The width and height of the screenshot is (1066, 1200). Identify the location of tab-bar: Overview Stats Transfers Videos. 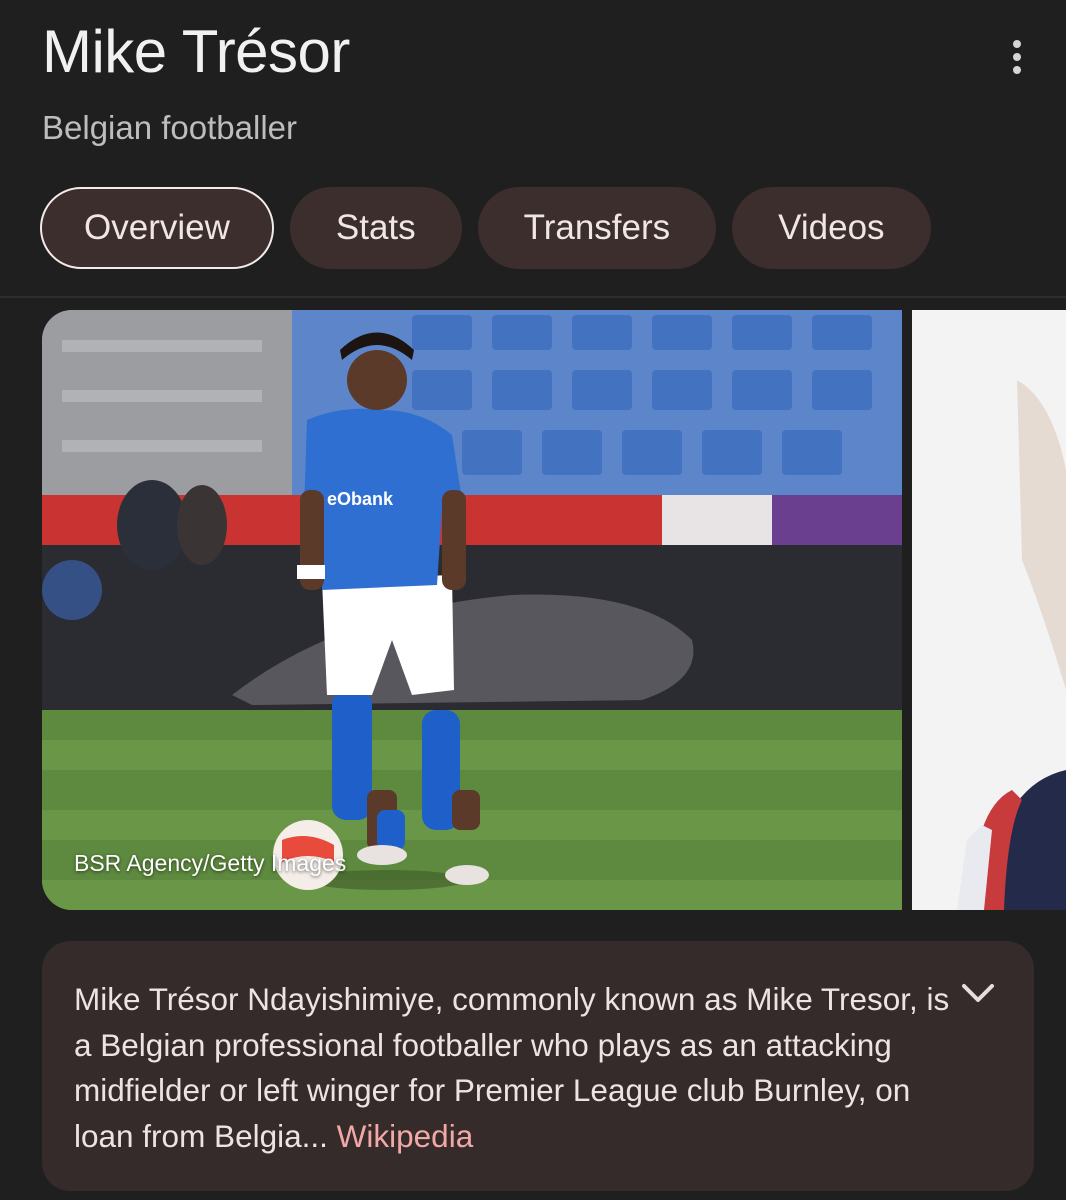
(485, 228).